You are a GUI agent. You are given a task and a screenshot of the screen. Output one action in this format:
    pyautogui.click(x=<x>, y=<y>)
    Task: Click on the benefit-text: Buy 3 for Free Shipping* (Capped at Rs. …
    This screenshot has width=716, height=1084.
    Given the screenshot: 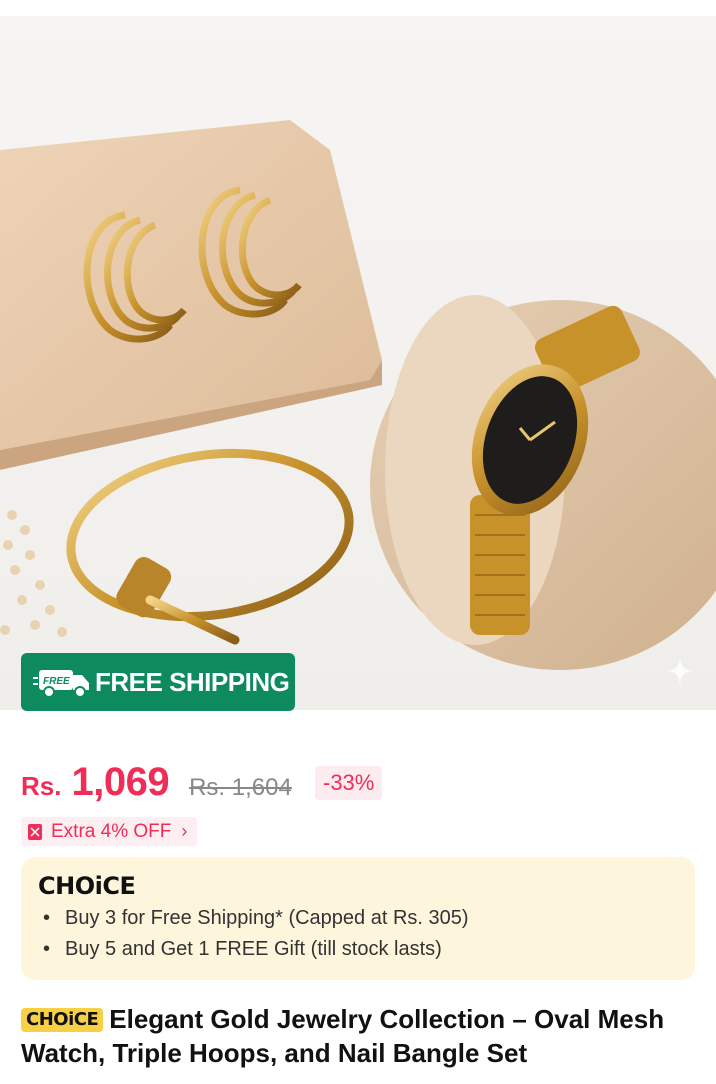 What is the action you would take?
    pyautogui.click(x=267, y=918)
    